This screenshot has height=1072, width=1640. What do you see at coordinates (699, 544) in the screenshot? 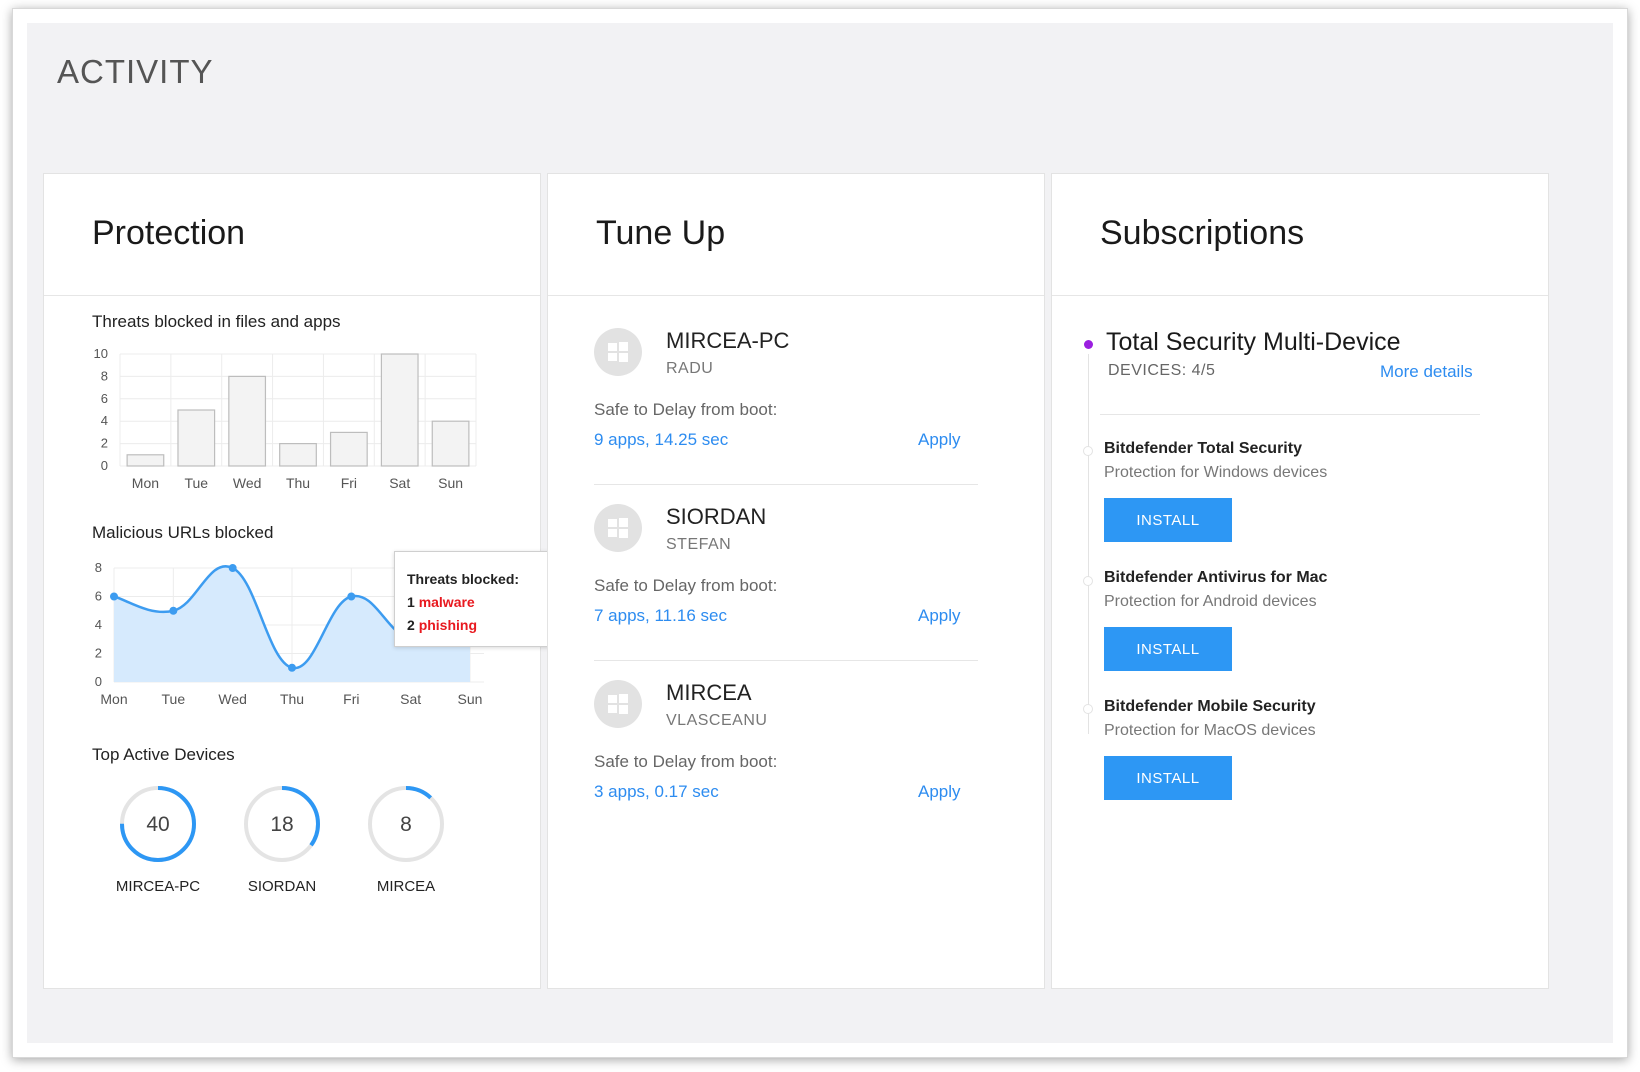
I see `device-user: STEFAN` at bounding box center [699, 544].